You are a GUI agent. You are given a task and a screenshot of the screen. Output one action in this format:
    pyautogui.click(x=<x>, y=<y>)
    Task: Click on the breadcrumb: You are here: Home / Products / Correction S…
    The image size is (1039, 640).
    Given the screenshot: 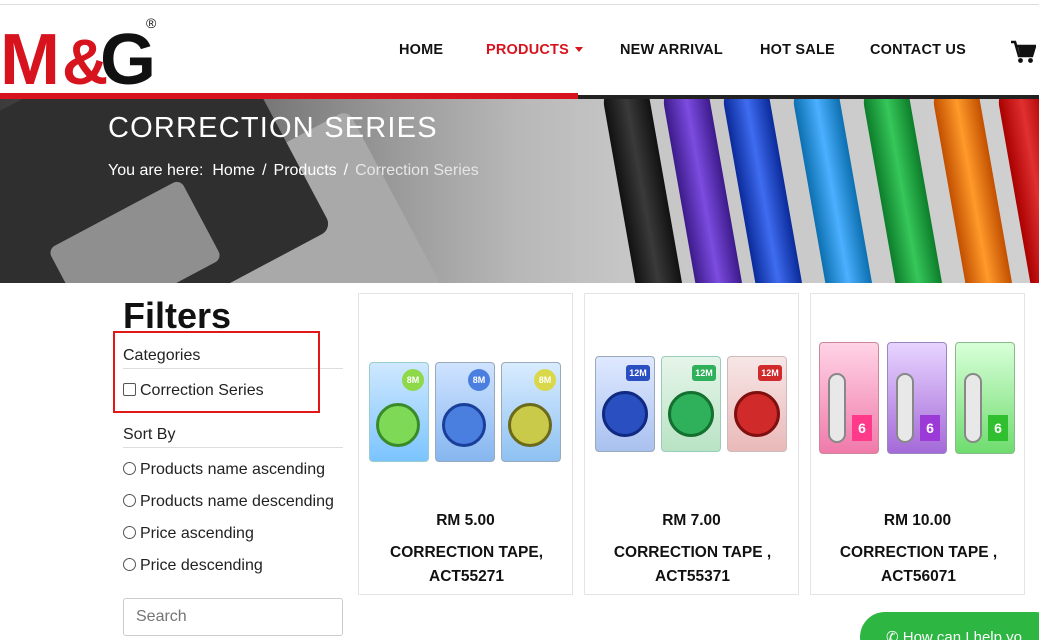 What is the action you would take?
    pyautogui.click(x=293, y=171)
    